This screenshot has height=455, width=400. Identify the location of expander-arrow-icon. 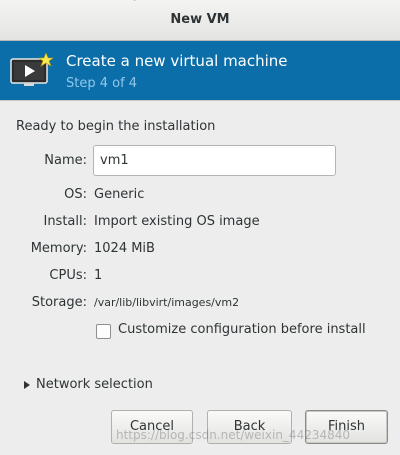
(27, 385).